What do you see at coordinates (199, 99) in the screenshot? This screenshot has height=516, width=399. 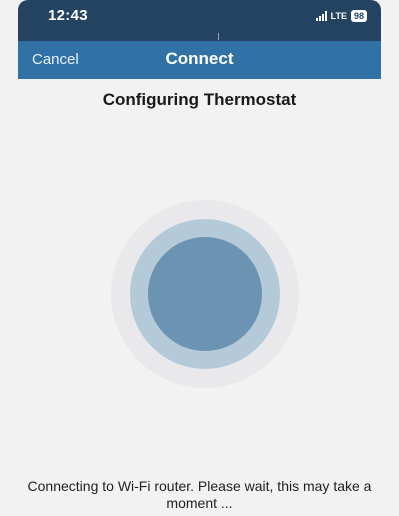 I see `page-title: Configuring Thermostat` at bounding box center [199, 99].